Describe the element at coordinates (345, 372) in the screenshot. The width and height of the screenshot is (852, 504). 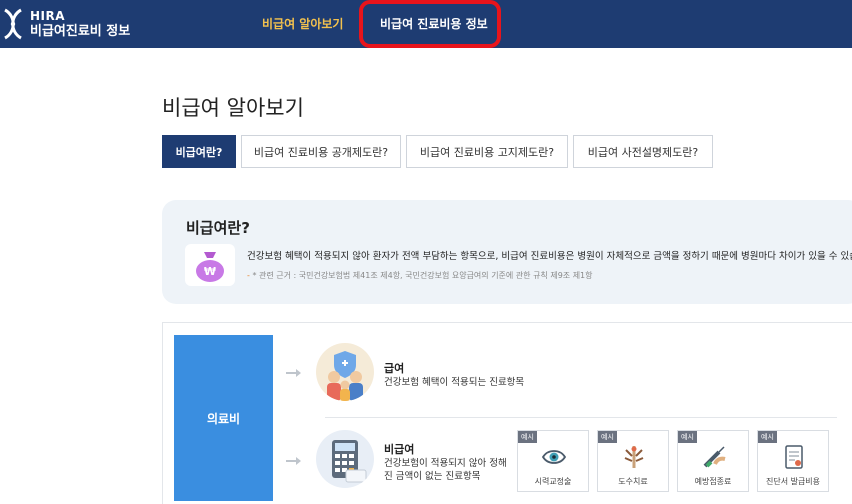
I see `family-shield-icon` at that location.